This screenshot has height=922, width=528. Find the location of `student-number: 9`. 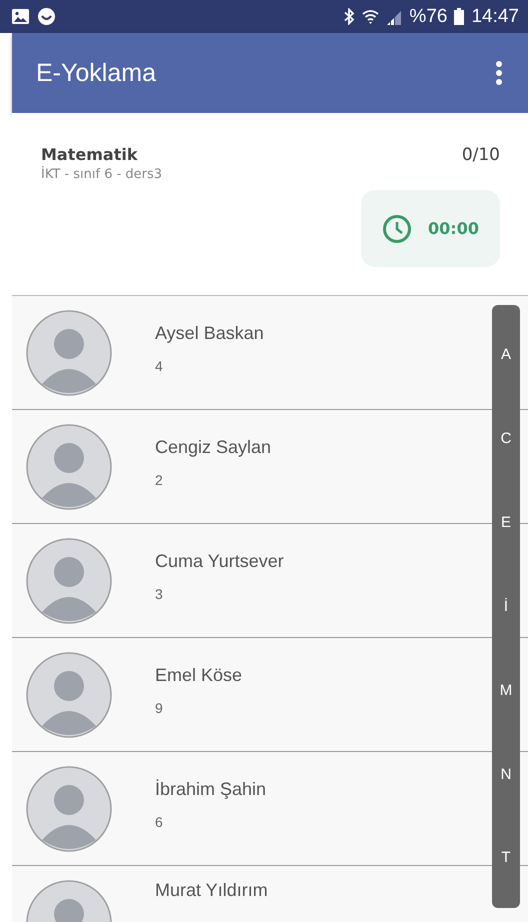

student-number: 9 is located at coordinates (159, 708).